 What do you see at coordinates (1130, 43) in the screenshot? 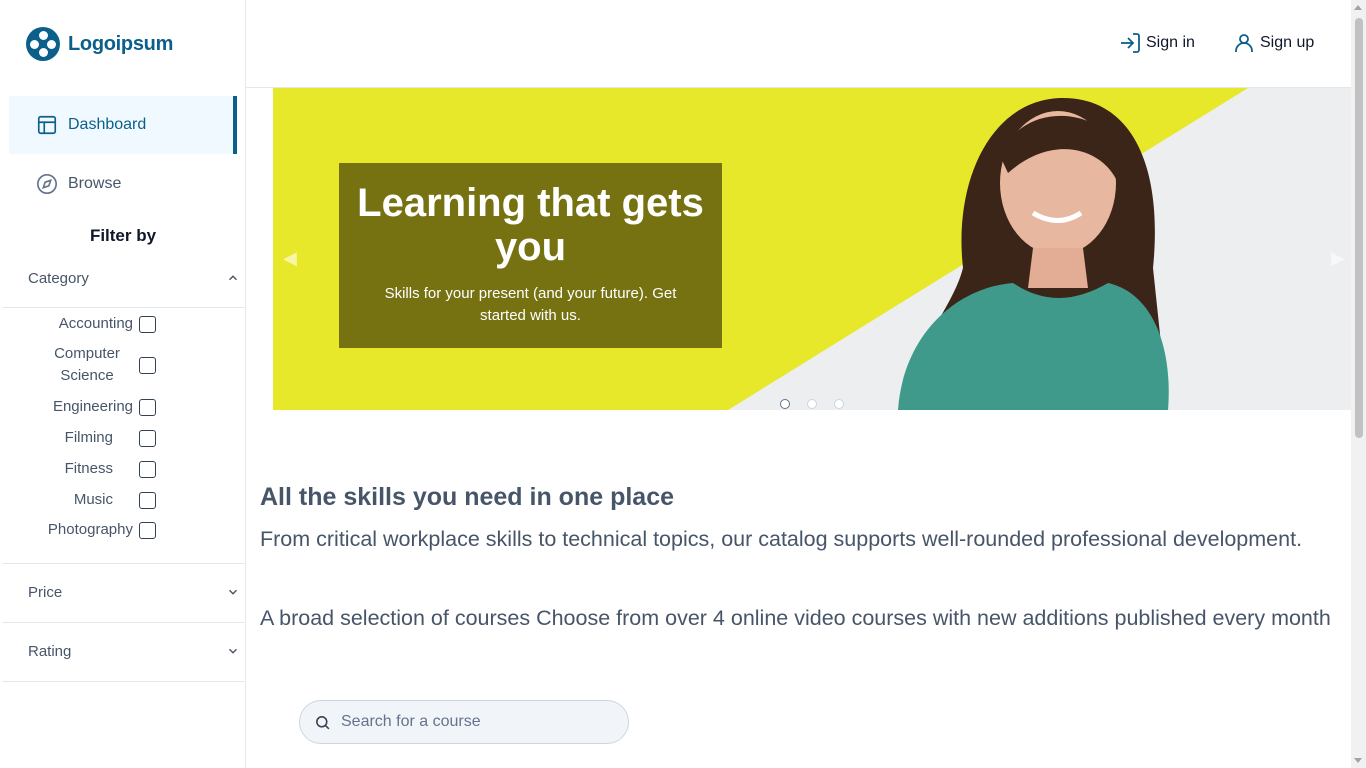
I see `login-icon` at bounding box center [1130, 43].